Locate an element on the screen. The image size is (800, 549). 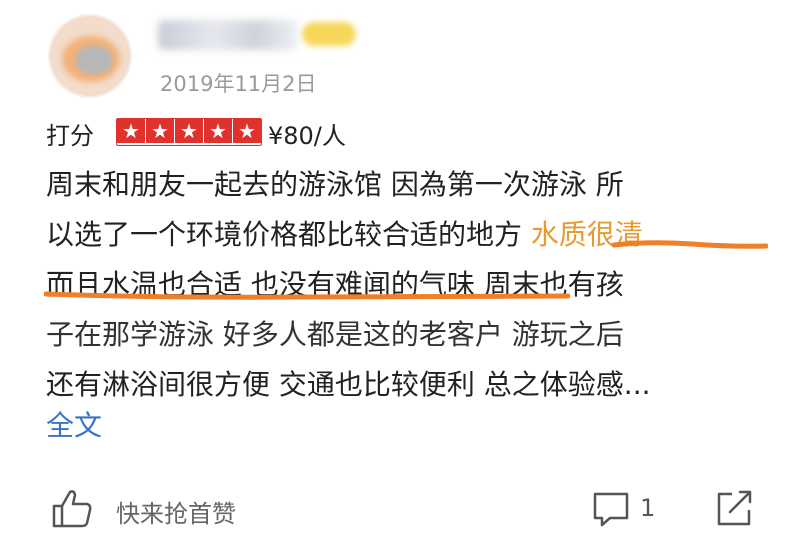
thumbs-up-icon is located at coordinates (72, 508).